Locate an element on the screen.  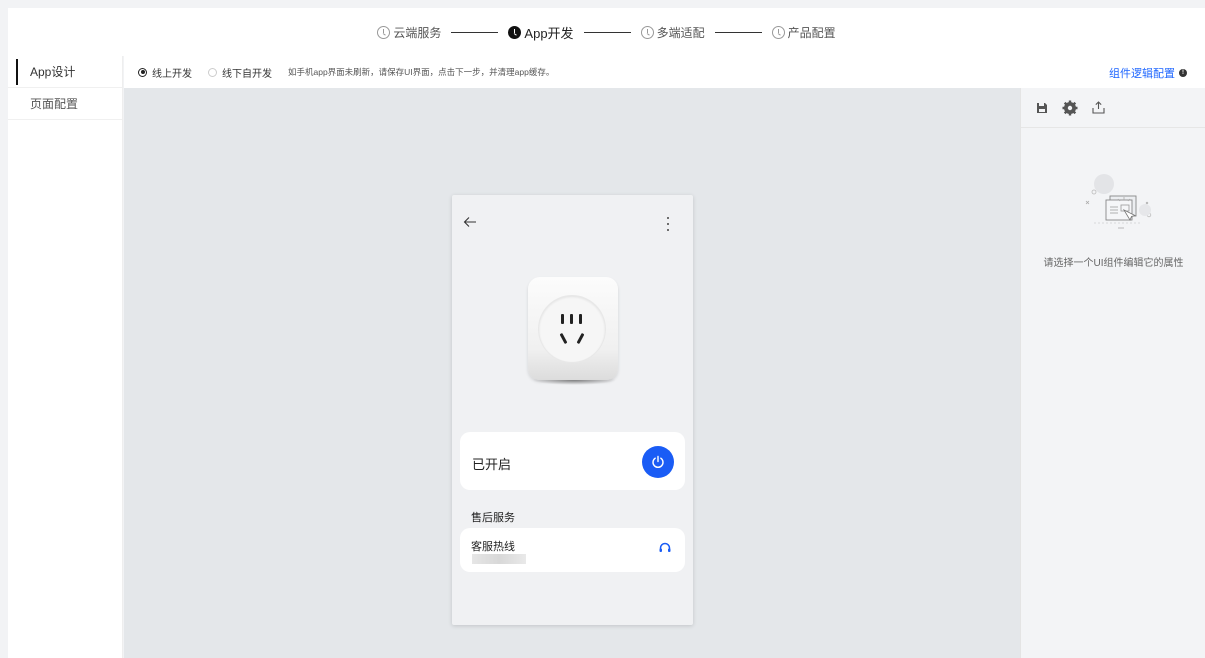
export-icon is located at coordinates (1098, 107).